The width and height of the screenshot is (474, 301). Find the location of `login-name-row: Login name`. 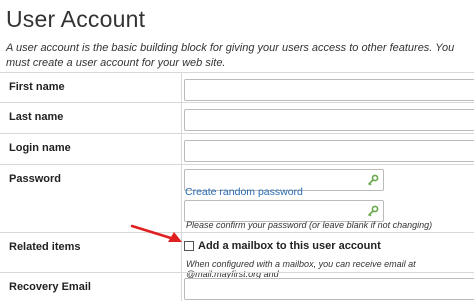

login-name-row: Login name is located at coordinates (237, 149).